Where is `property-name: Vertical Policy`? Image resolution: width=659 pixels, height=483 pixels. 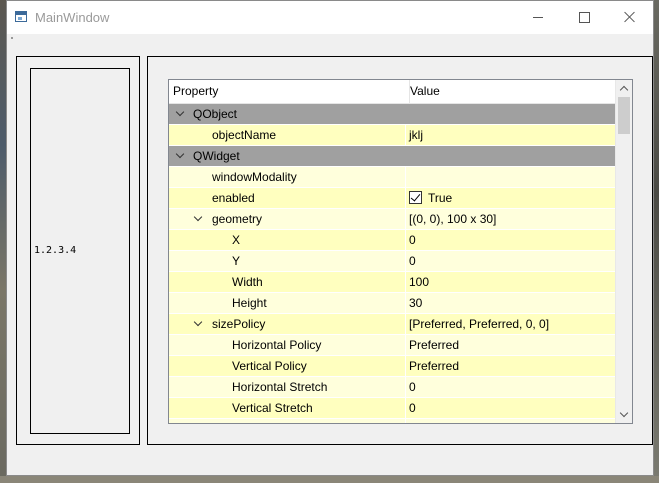
property-name: Vertical Policy is located at coordinates (269, 366).